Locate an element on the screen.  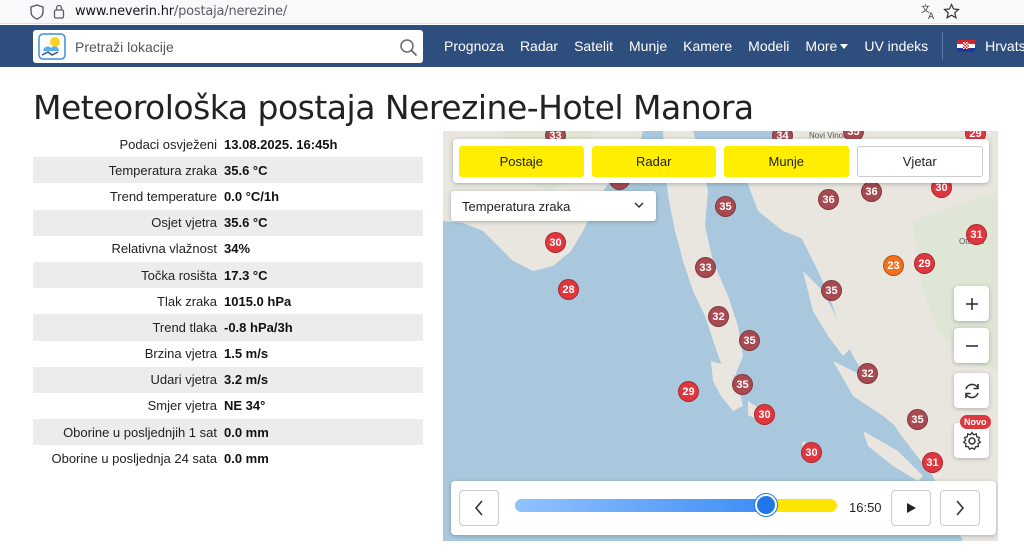
station-data-row: Podaci osvježeni 13.08.2025. 16:45h is located at coordinates (228, 144).